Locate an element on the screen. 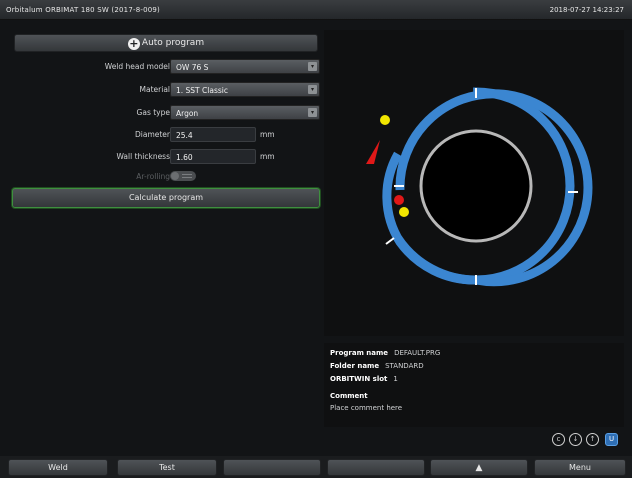  calculate-program-label: Calculate program is located at coordinates (166, 197).